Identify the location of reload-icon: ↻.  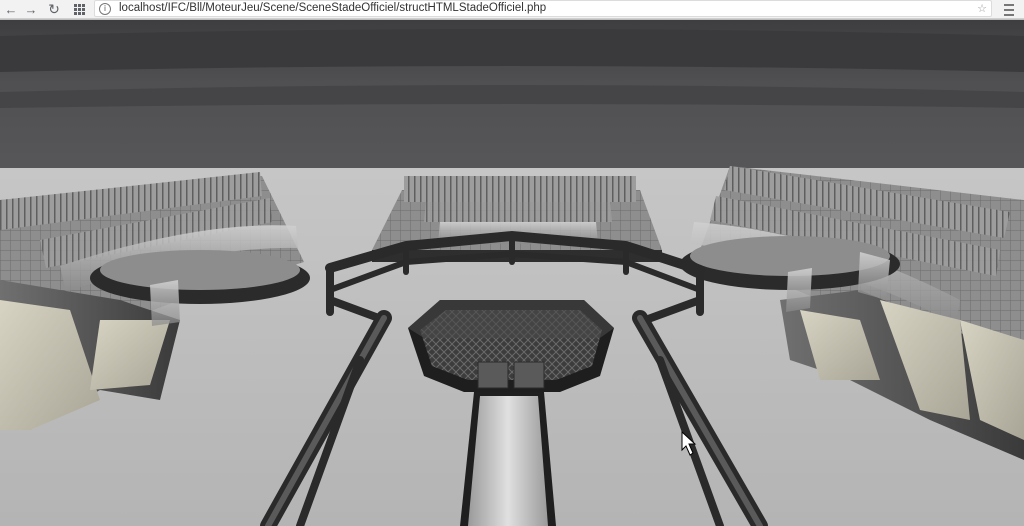
(54, 9).